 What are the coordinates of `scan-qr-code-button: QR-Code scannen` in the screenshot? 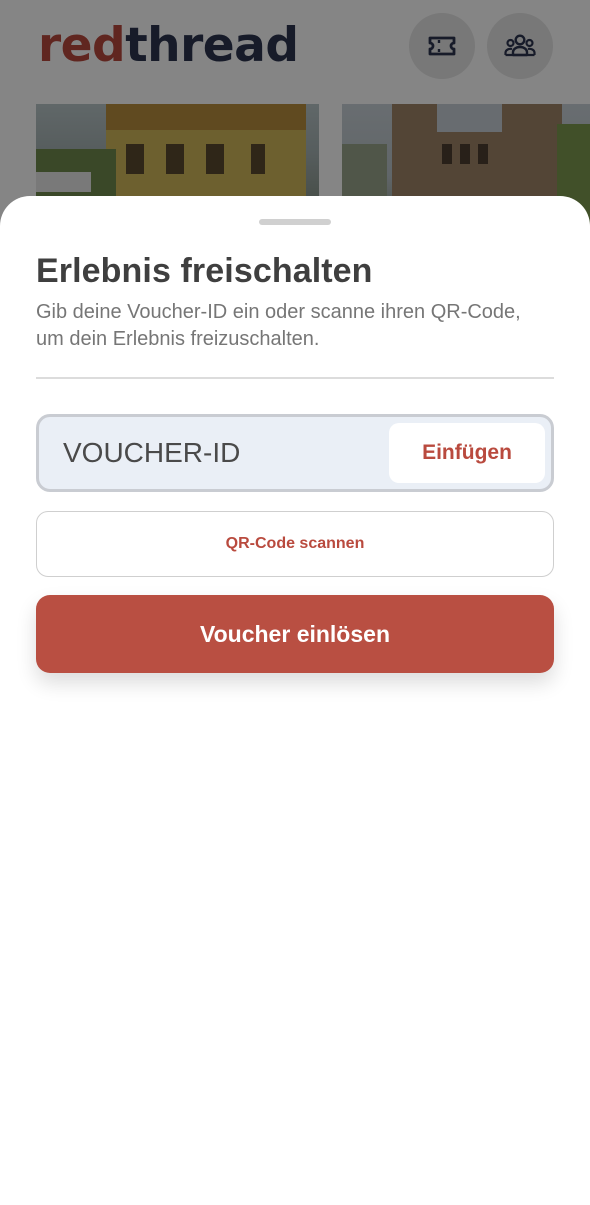 It's located at (295, 544).